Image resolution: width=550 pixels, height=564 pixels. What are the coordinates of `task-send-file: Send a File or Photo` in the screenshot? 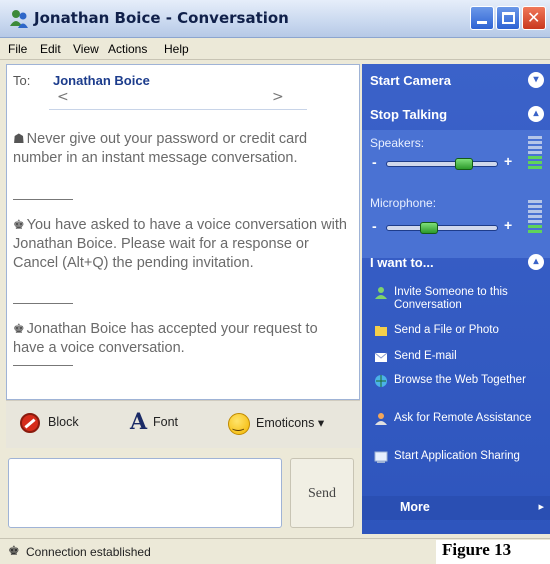 It's located at (460, 330).